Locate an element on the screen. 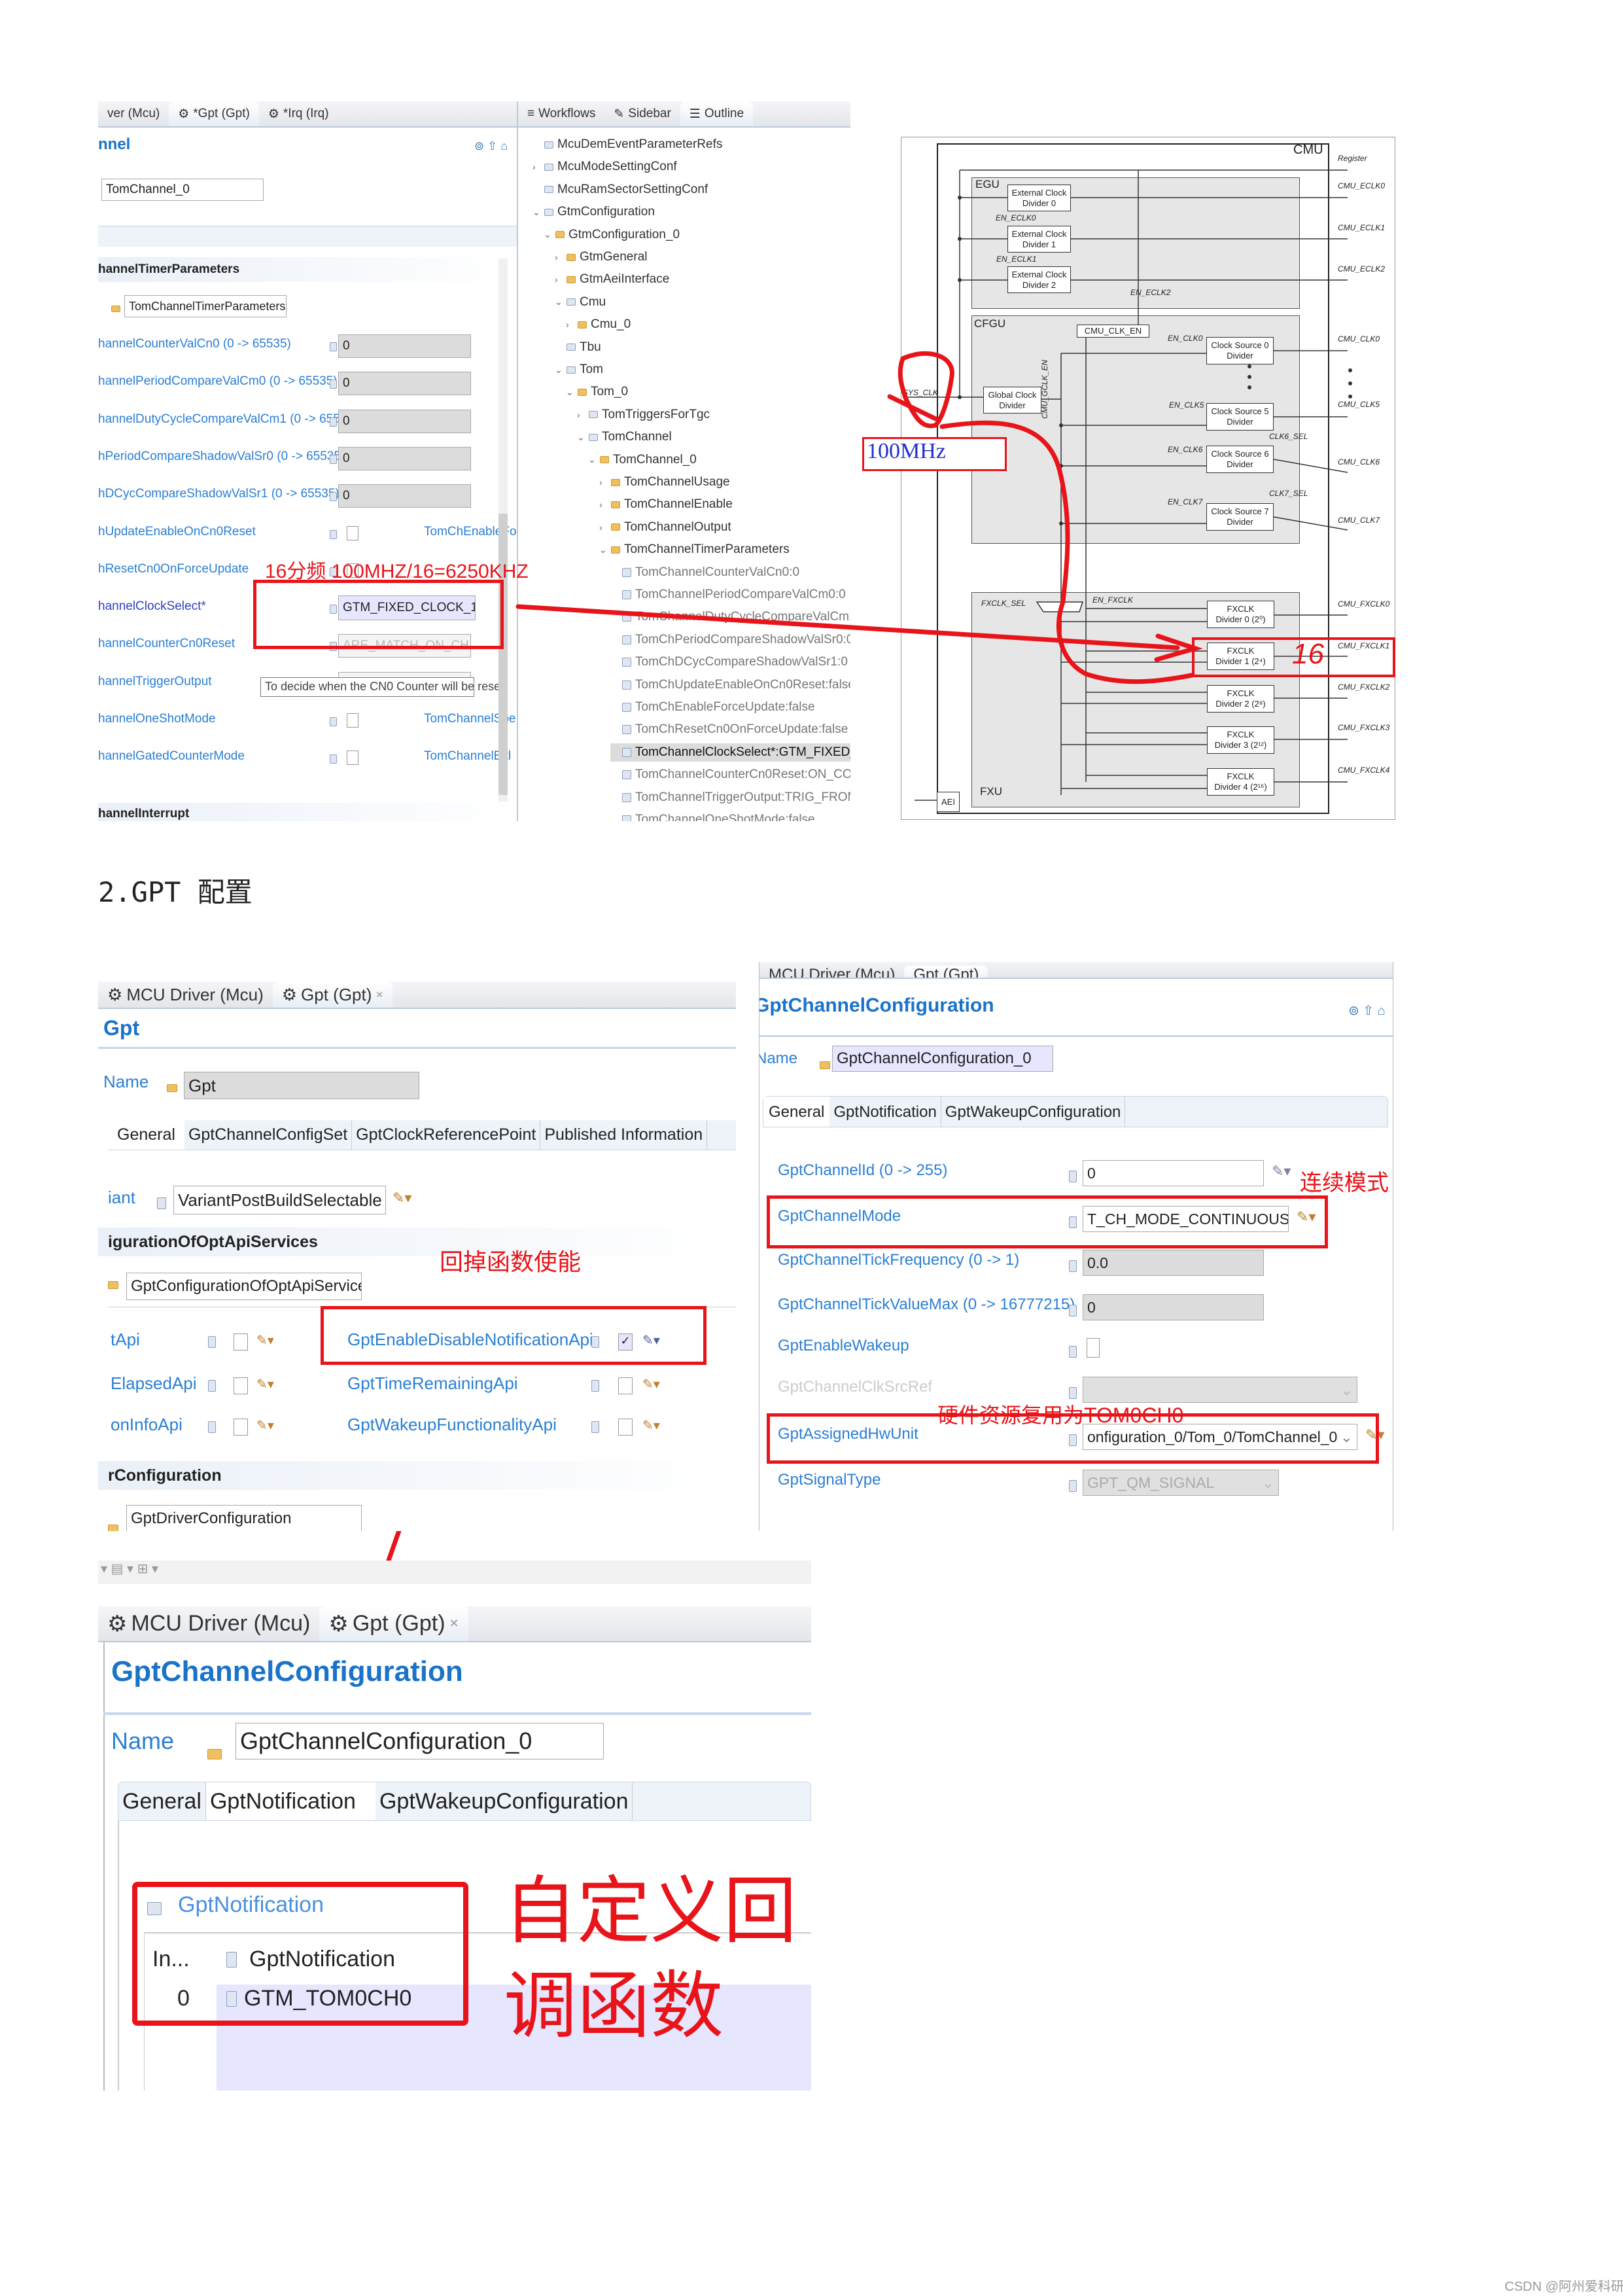 Image resolution: width=1623 pixels, height=2296 pixels. tab-mcu-driver: MCU Driver (Mcu) is located at coordinates (832, 972).